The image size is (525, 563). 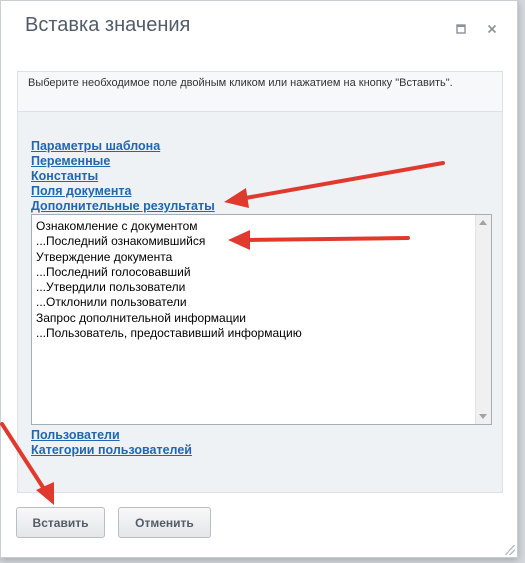 What do you see at coordinates (492, 29) in the screenshot?
I see `close-icon` at bounding box center [492, 29].